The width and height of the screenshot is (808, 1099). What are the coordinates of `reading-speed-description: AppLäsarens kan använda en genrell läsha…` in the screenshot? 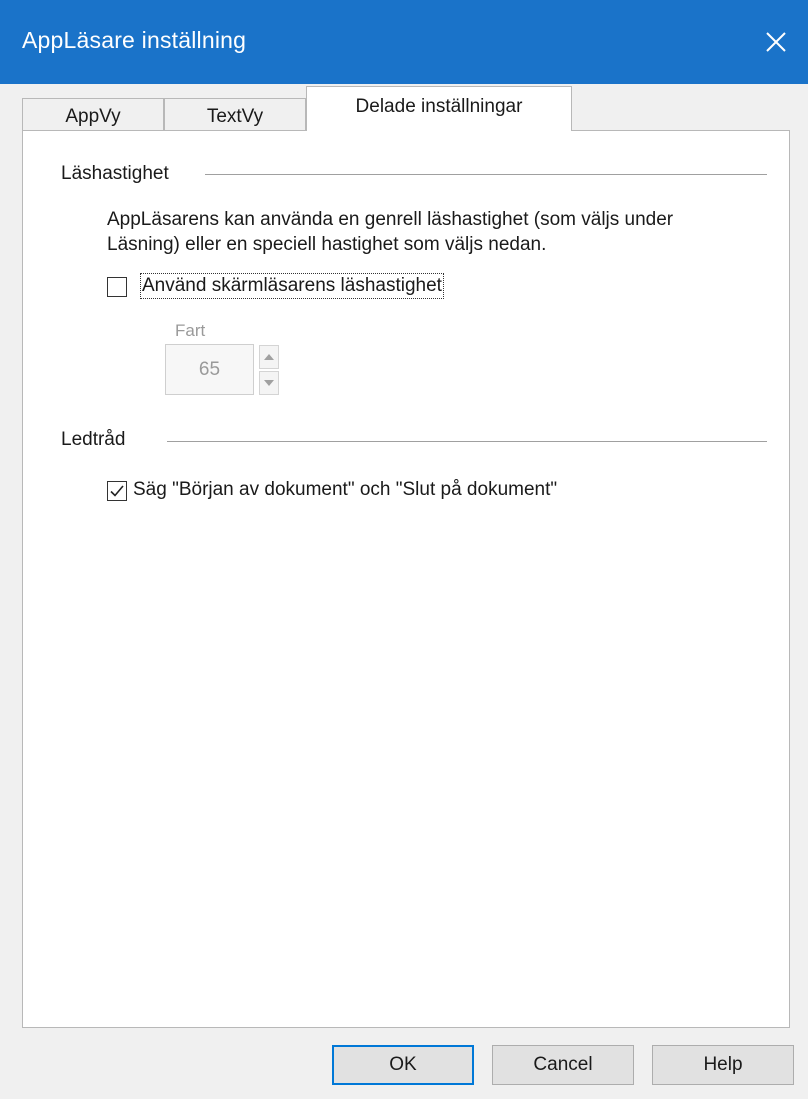 It's located at (390, 232).